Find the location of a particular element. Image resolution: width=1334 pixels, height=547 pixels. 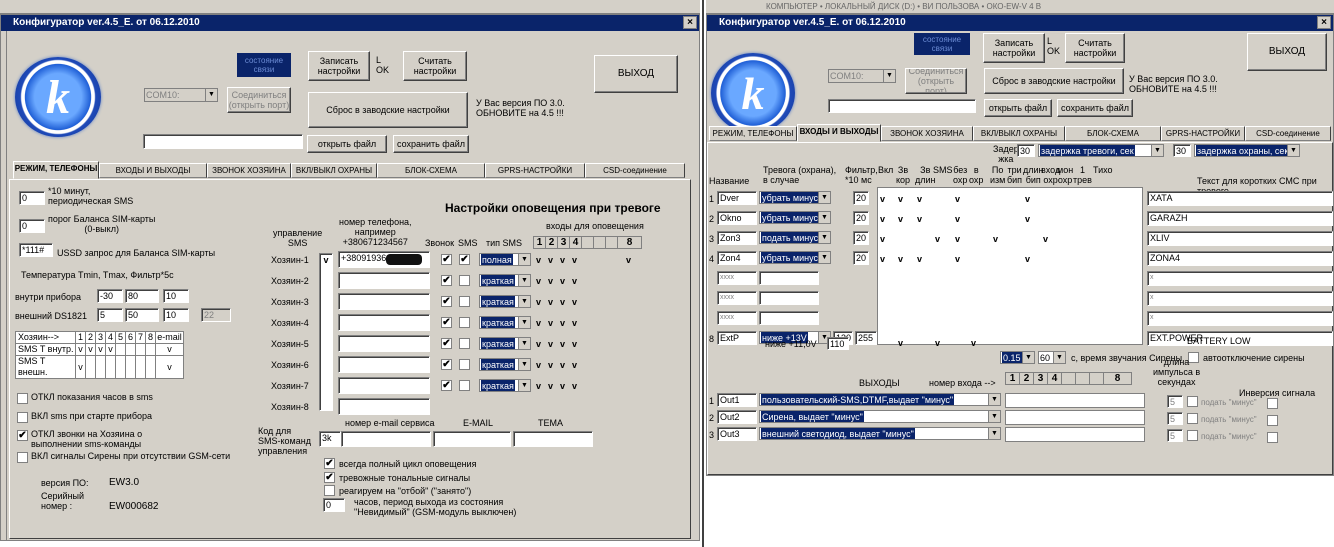

input-alarm-select-3: убрать минус ▼ is located at coordinates (795, 257).